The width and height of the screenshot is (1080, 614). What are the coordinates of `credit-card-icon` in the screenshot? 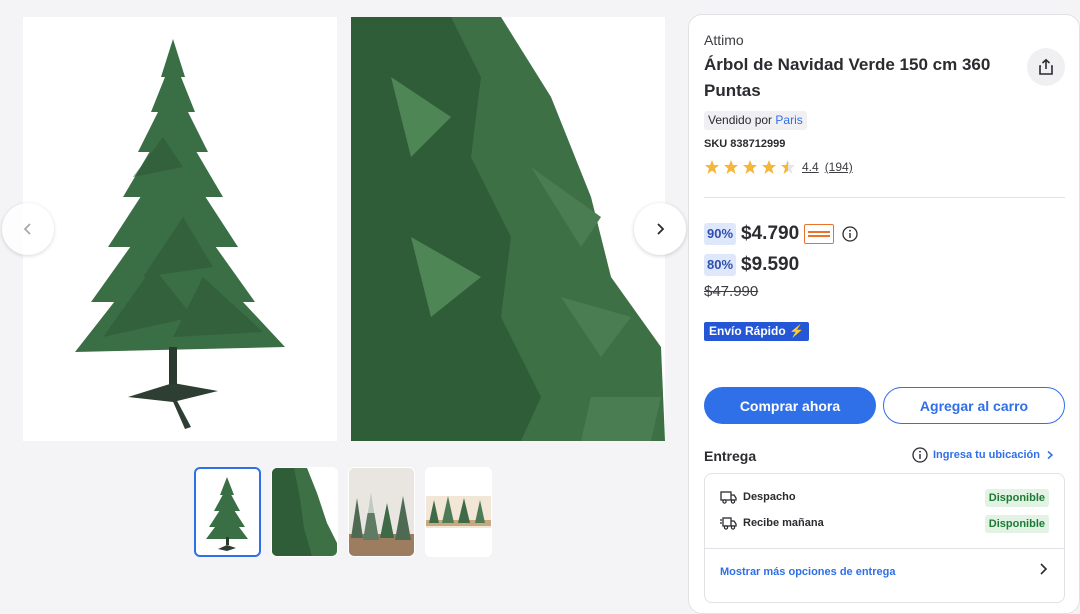 It's located at (819, 234).